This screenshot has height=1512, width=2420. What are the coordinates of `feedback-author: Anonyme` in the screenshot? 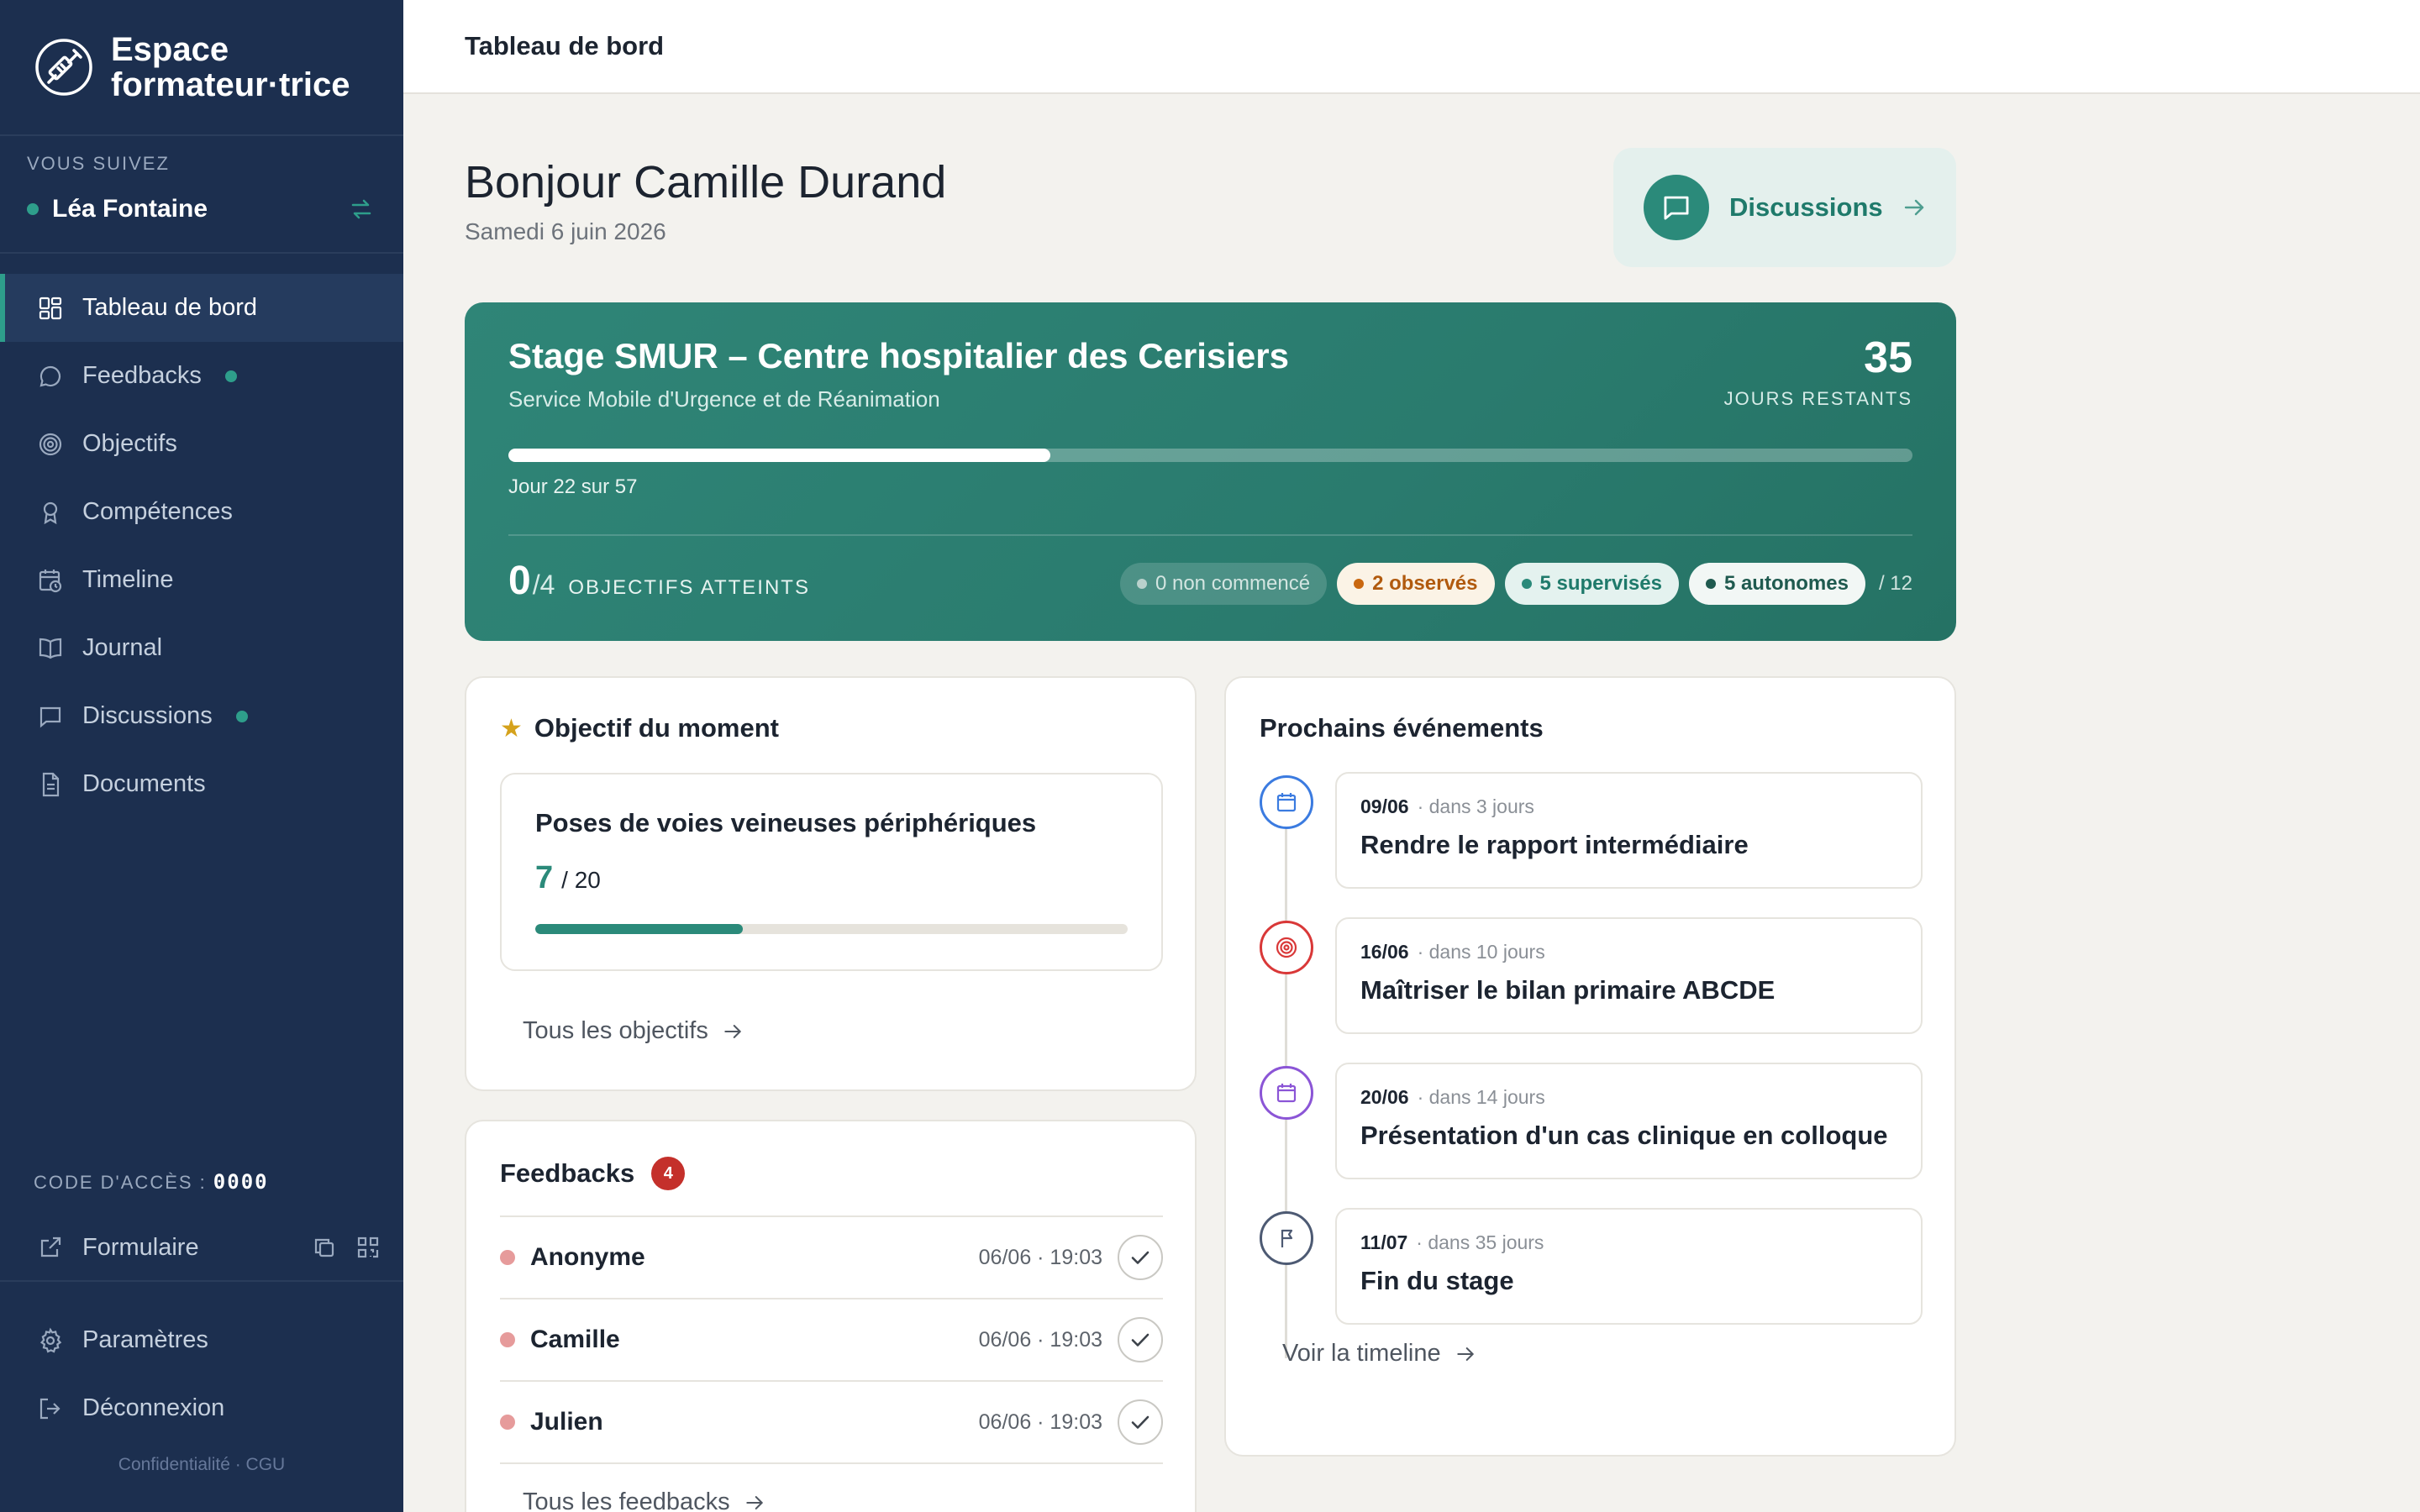 It's located at (587, 1257).